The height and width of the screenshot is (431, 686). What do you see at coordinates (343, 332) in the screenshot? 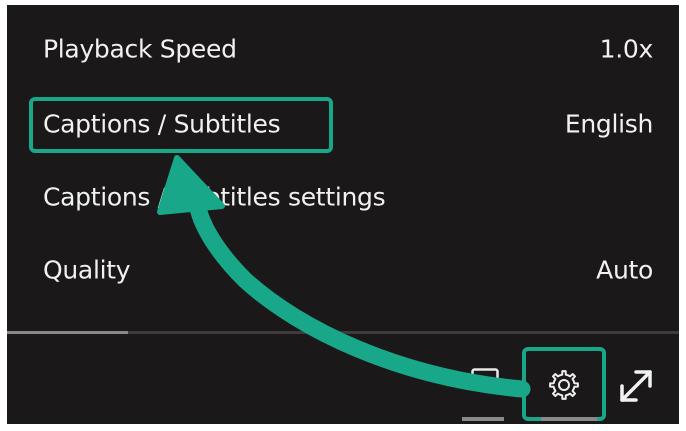
I see `progress-bar` at bounding box center [343, 332].